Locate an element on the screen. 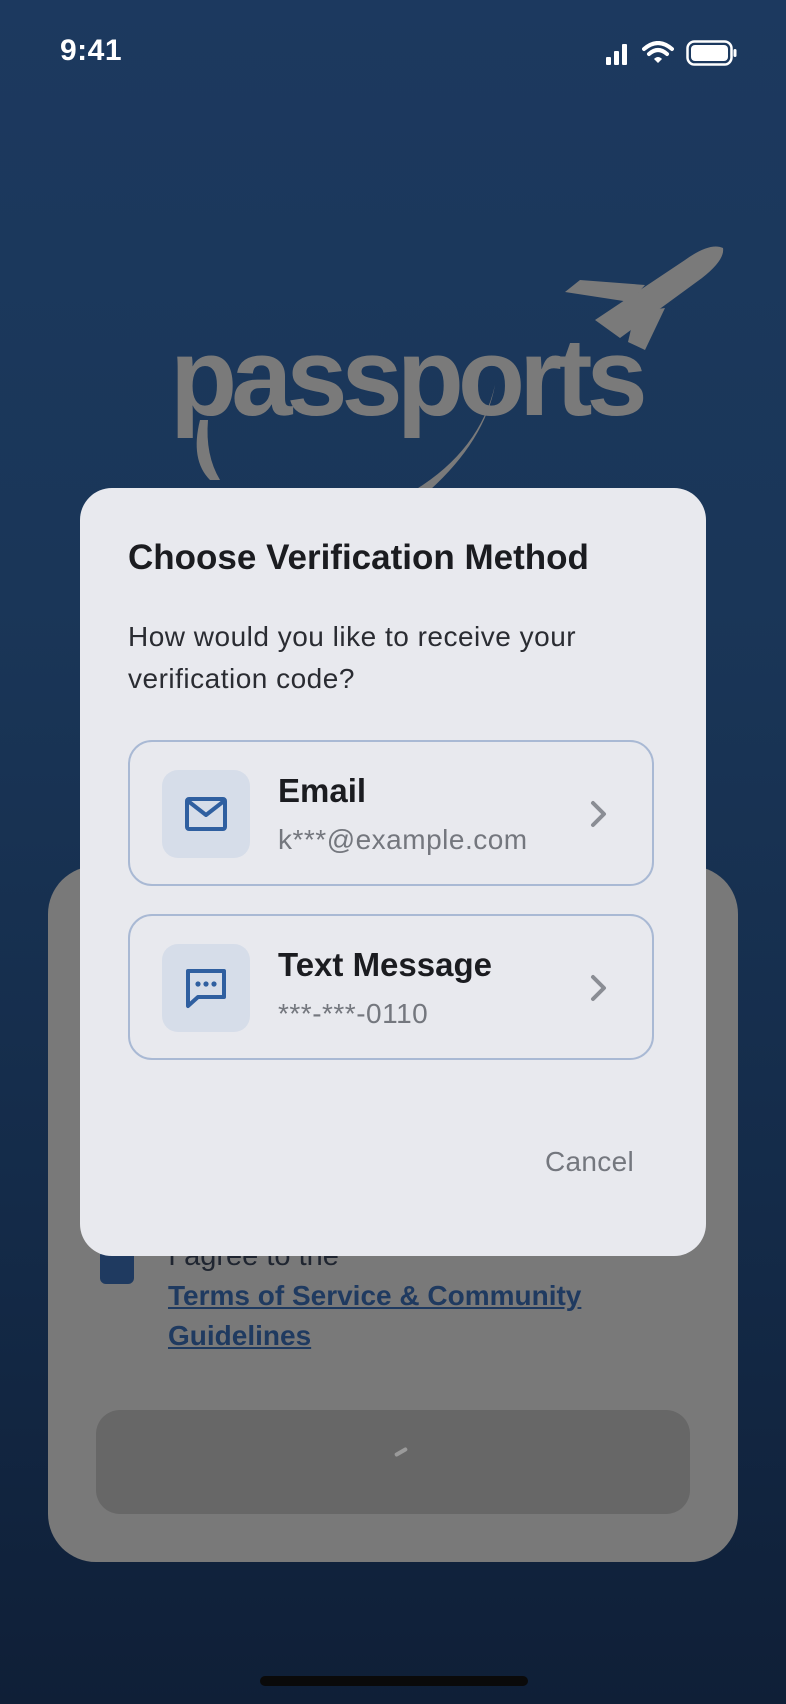  message-icon-box is located at coordinates (206, 988).